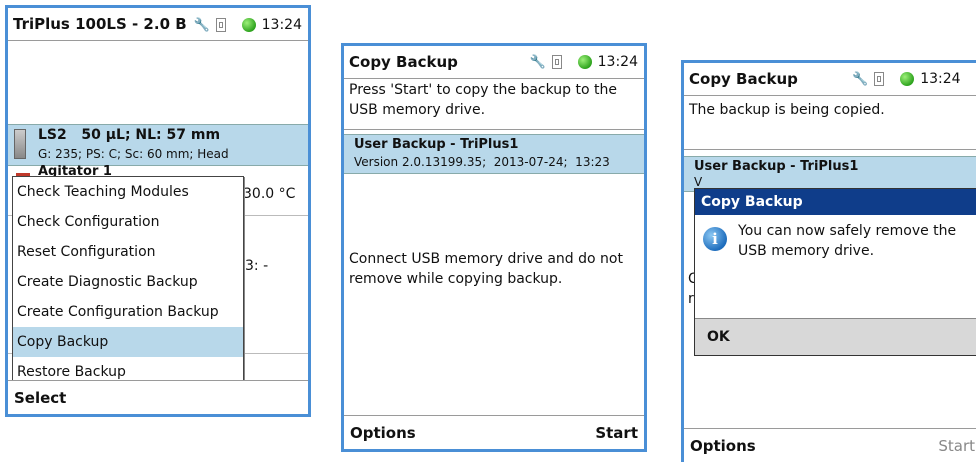 The height and width of the screenshot is (462, 976). What do you see at coordinates (482, 162) in the screenshot?
I see `backup-version: Version 2.0.13199.35; 2013-07-24; 13:23` at bounding box center [482, 162].